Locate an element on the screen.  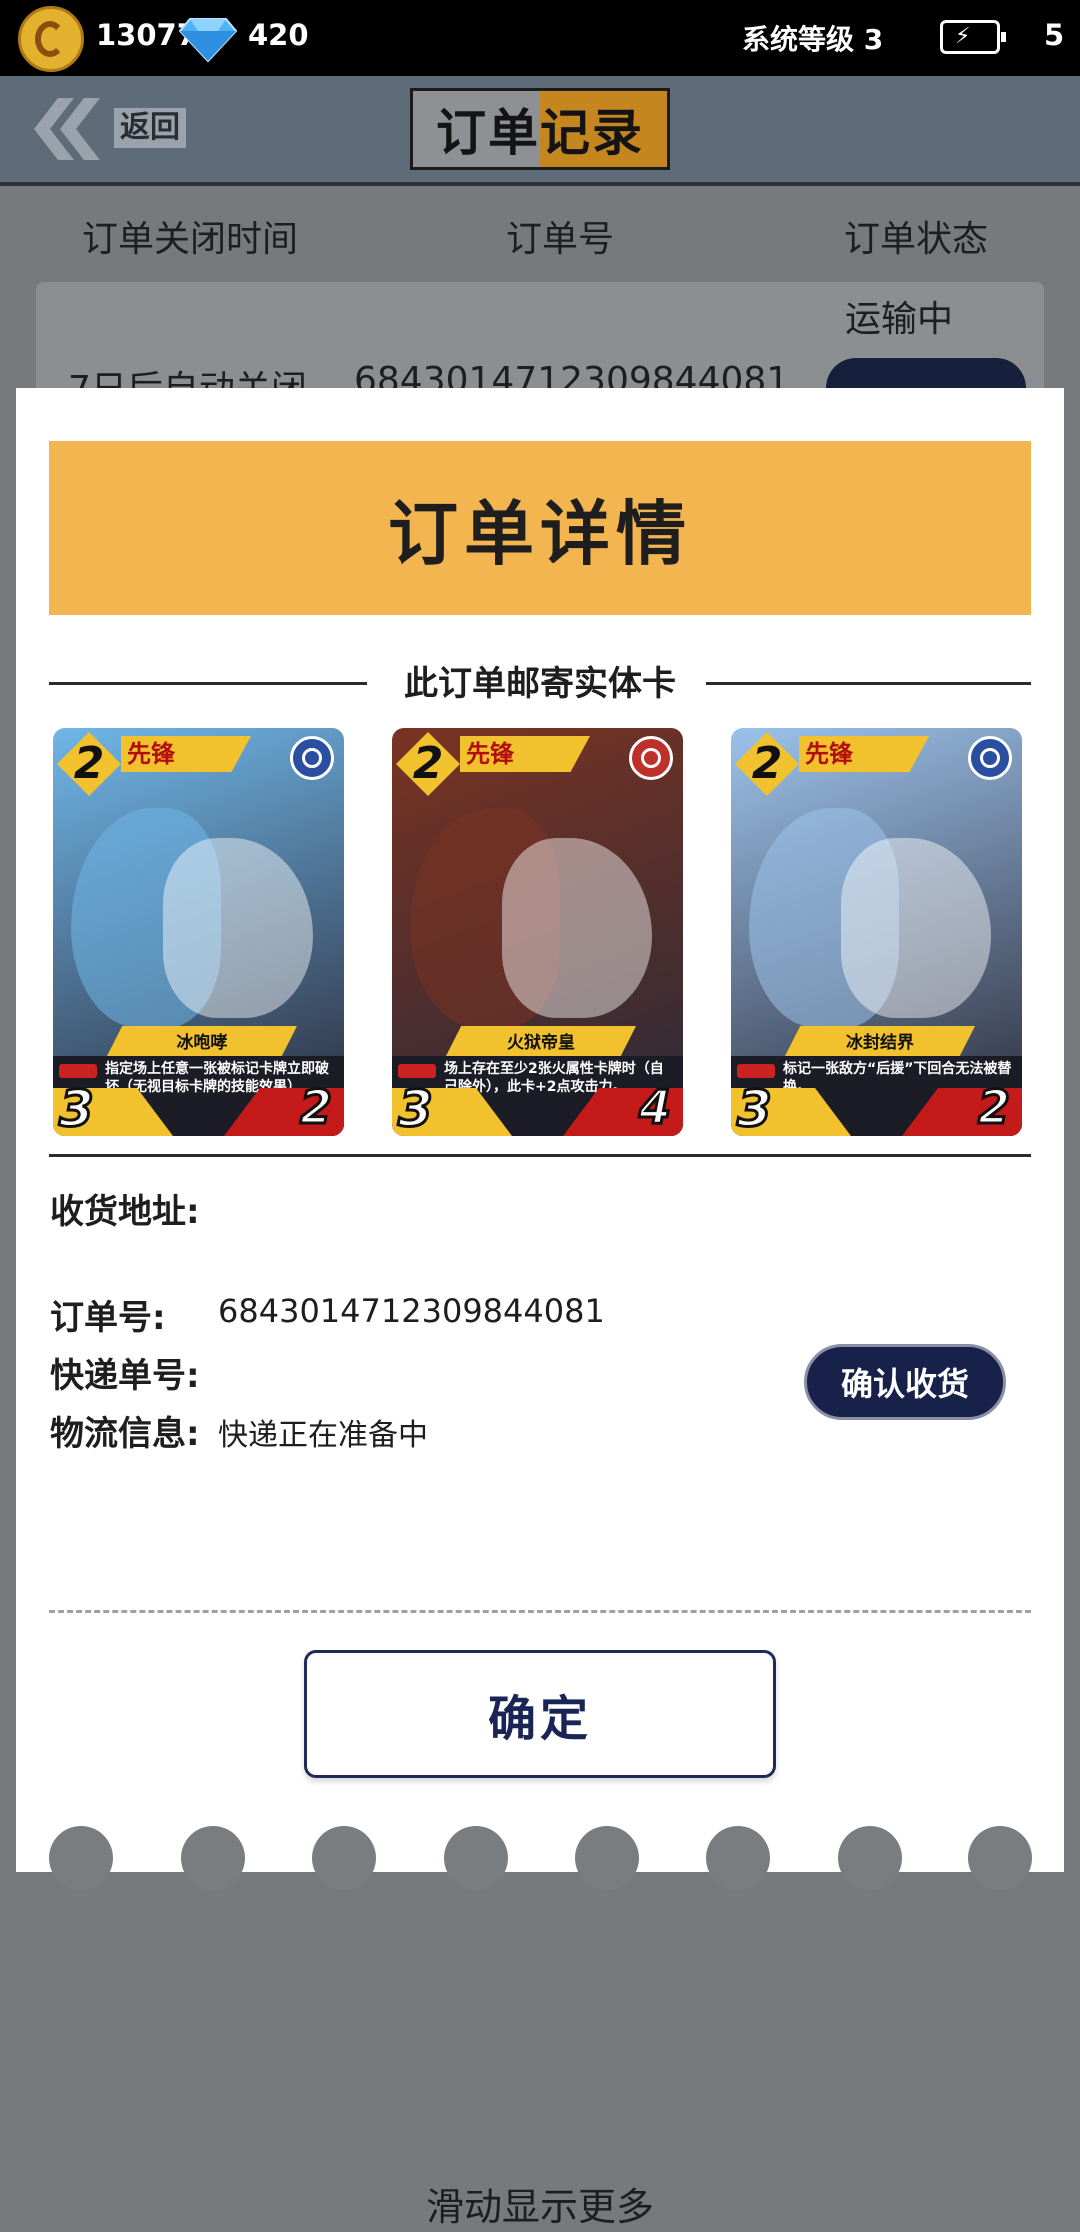
section-title: 此订单邮寄实体卡 is located at coordinates (540, 684).